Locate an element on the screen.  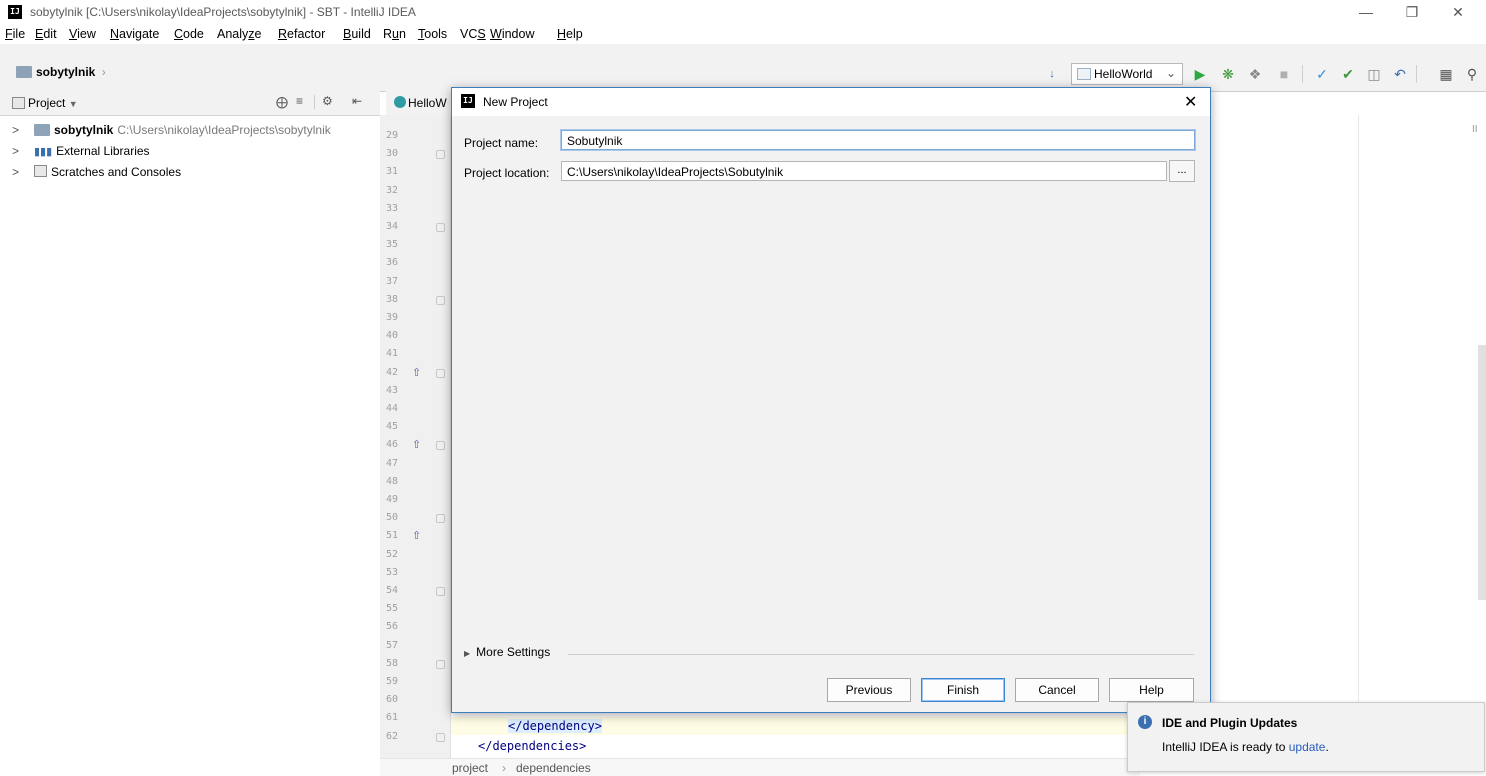
menu-item: Help is located at coordinates (570, 34).